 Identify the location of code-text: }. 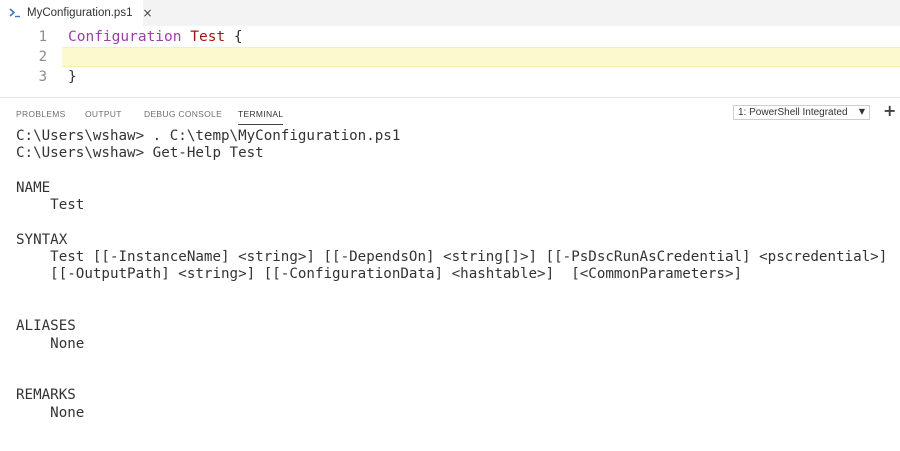
(72, 77).